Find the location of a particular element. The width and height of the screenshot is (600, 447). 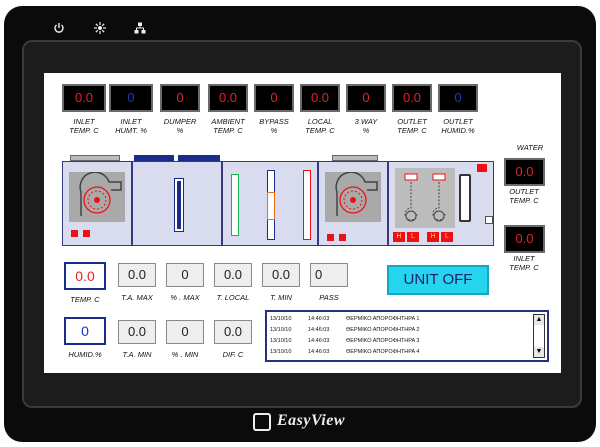

temp-setpoint-label: TEMP. C is located at coordinates (85, 299).